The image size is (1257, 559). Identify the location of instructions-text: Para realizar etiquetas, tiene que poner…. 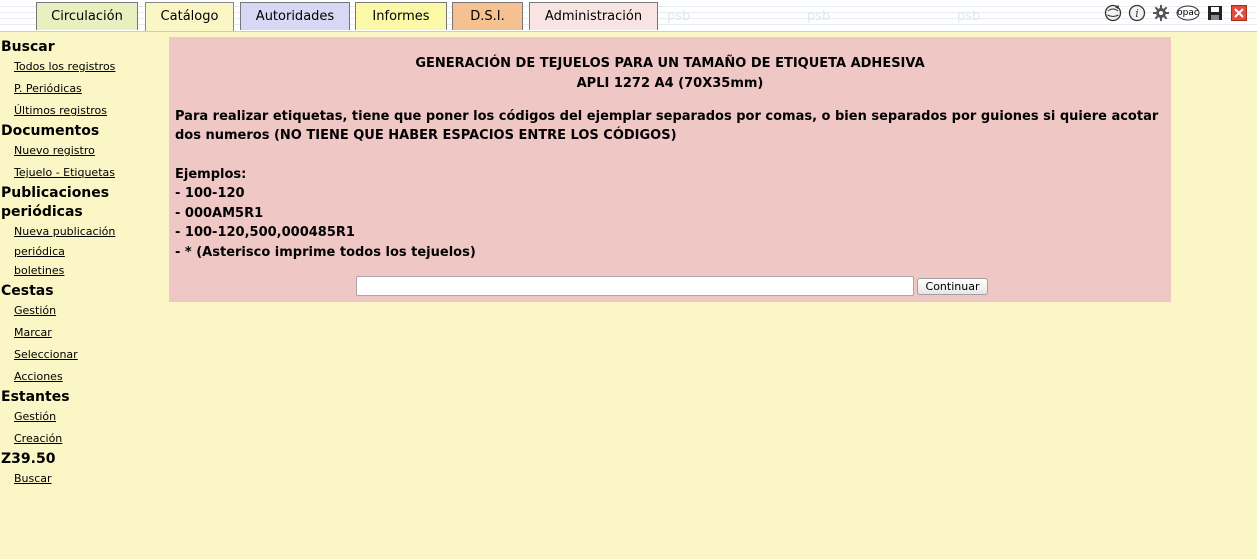
(667, 126).